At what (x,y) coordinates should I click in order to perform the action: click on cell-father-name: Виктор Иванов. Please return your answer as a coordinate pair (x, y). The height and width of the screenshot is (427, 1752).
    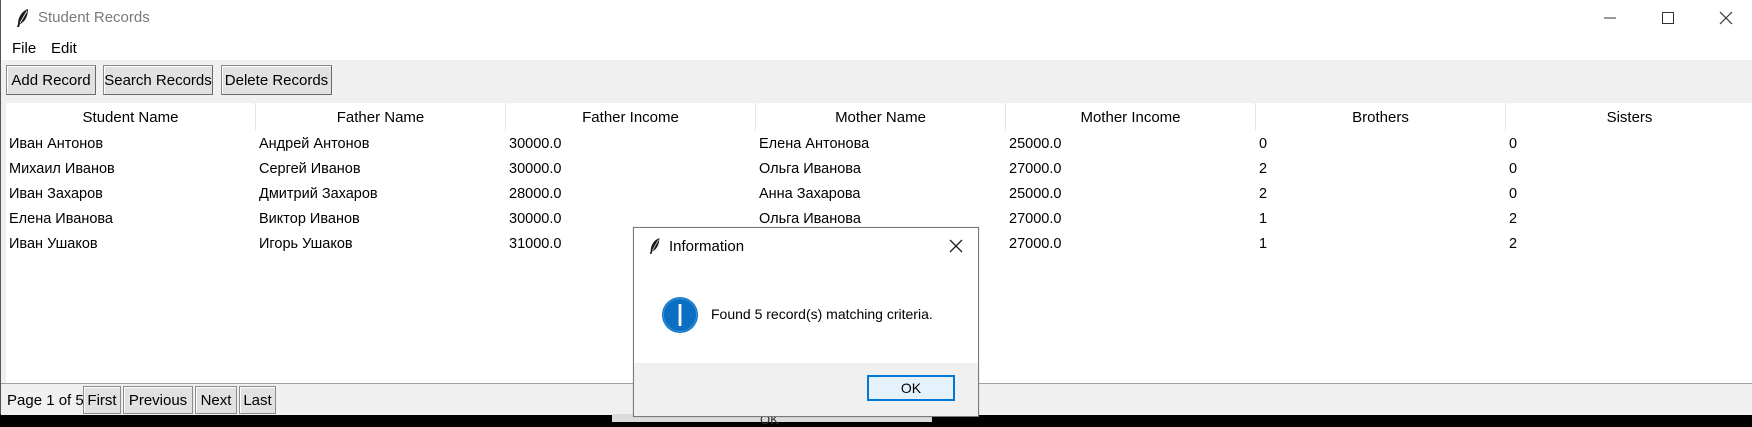
    Looking at the image, I should click on (309, 219).